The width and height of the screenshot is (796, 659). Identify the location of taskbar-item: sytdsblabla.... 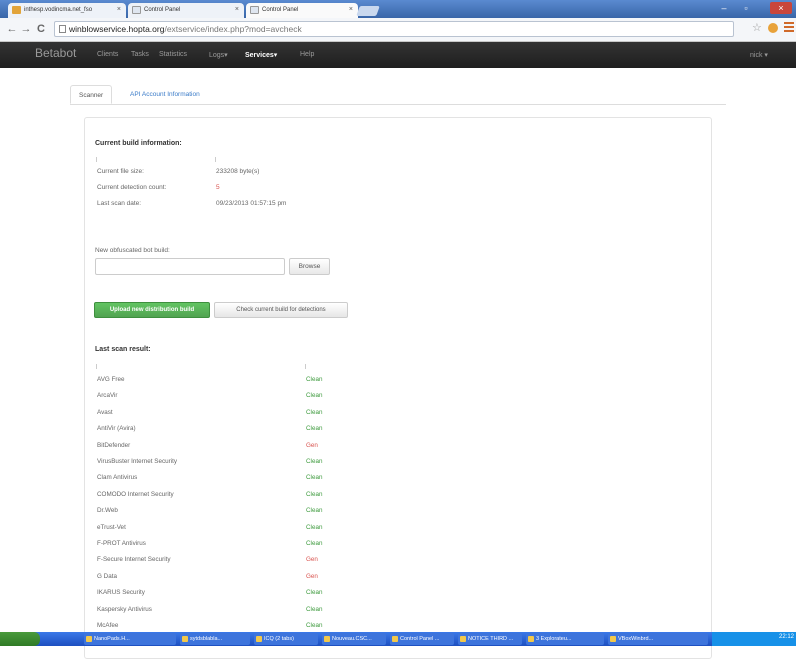
(215, 639).